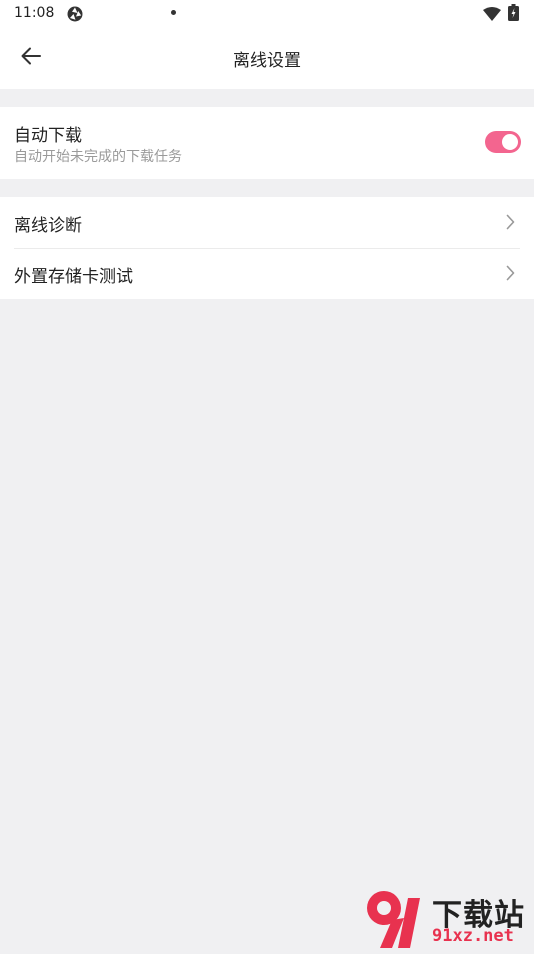 The height and width of the screenshot is (954, 534). I want to click on status-bar: 11:08, so click(267, 14).